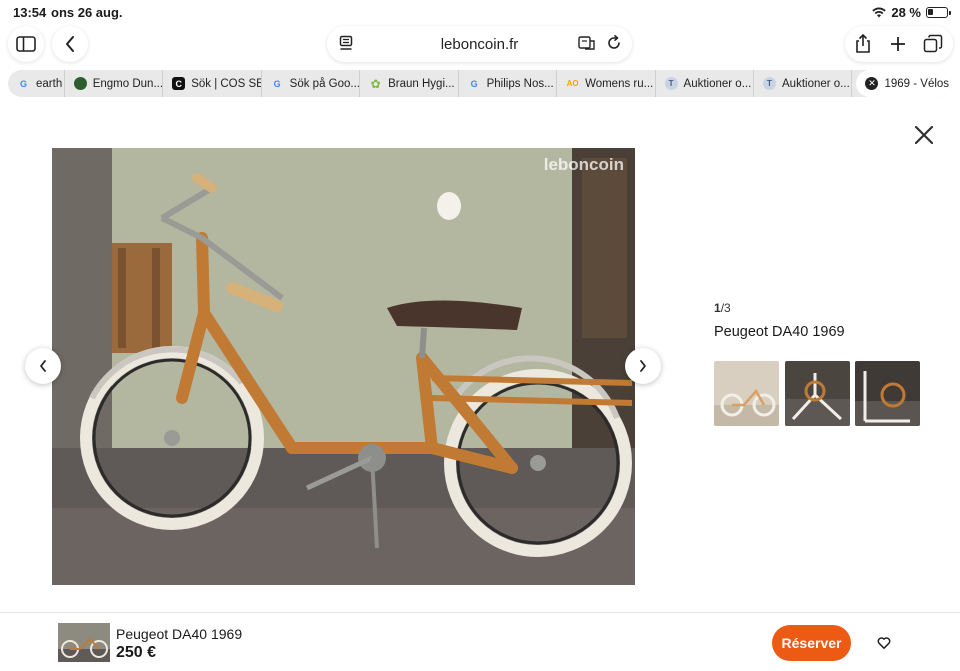 The width and height of the screenshot is (960, 671). What do you see at coordinates (614, 43) in the screenshot?
I see `reload-icon` at bounding box center [614, 43].